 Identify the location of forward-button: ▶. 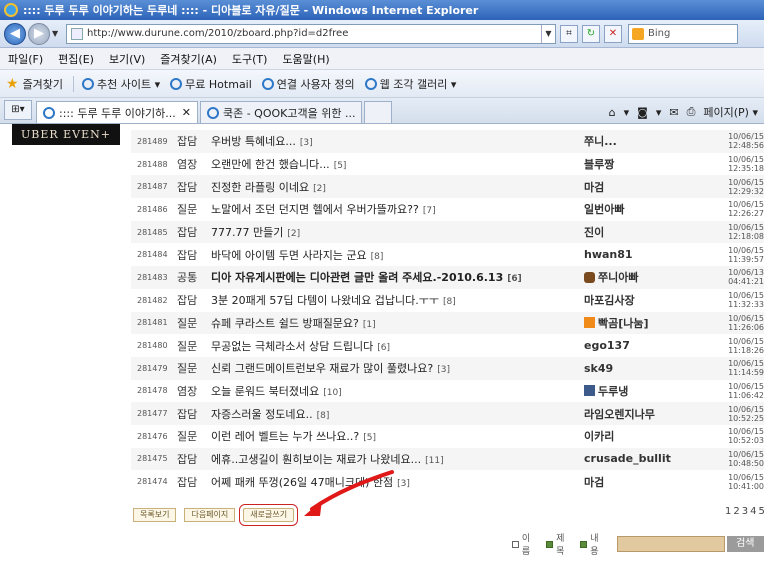
(39, 33).